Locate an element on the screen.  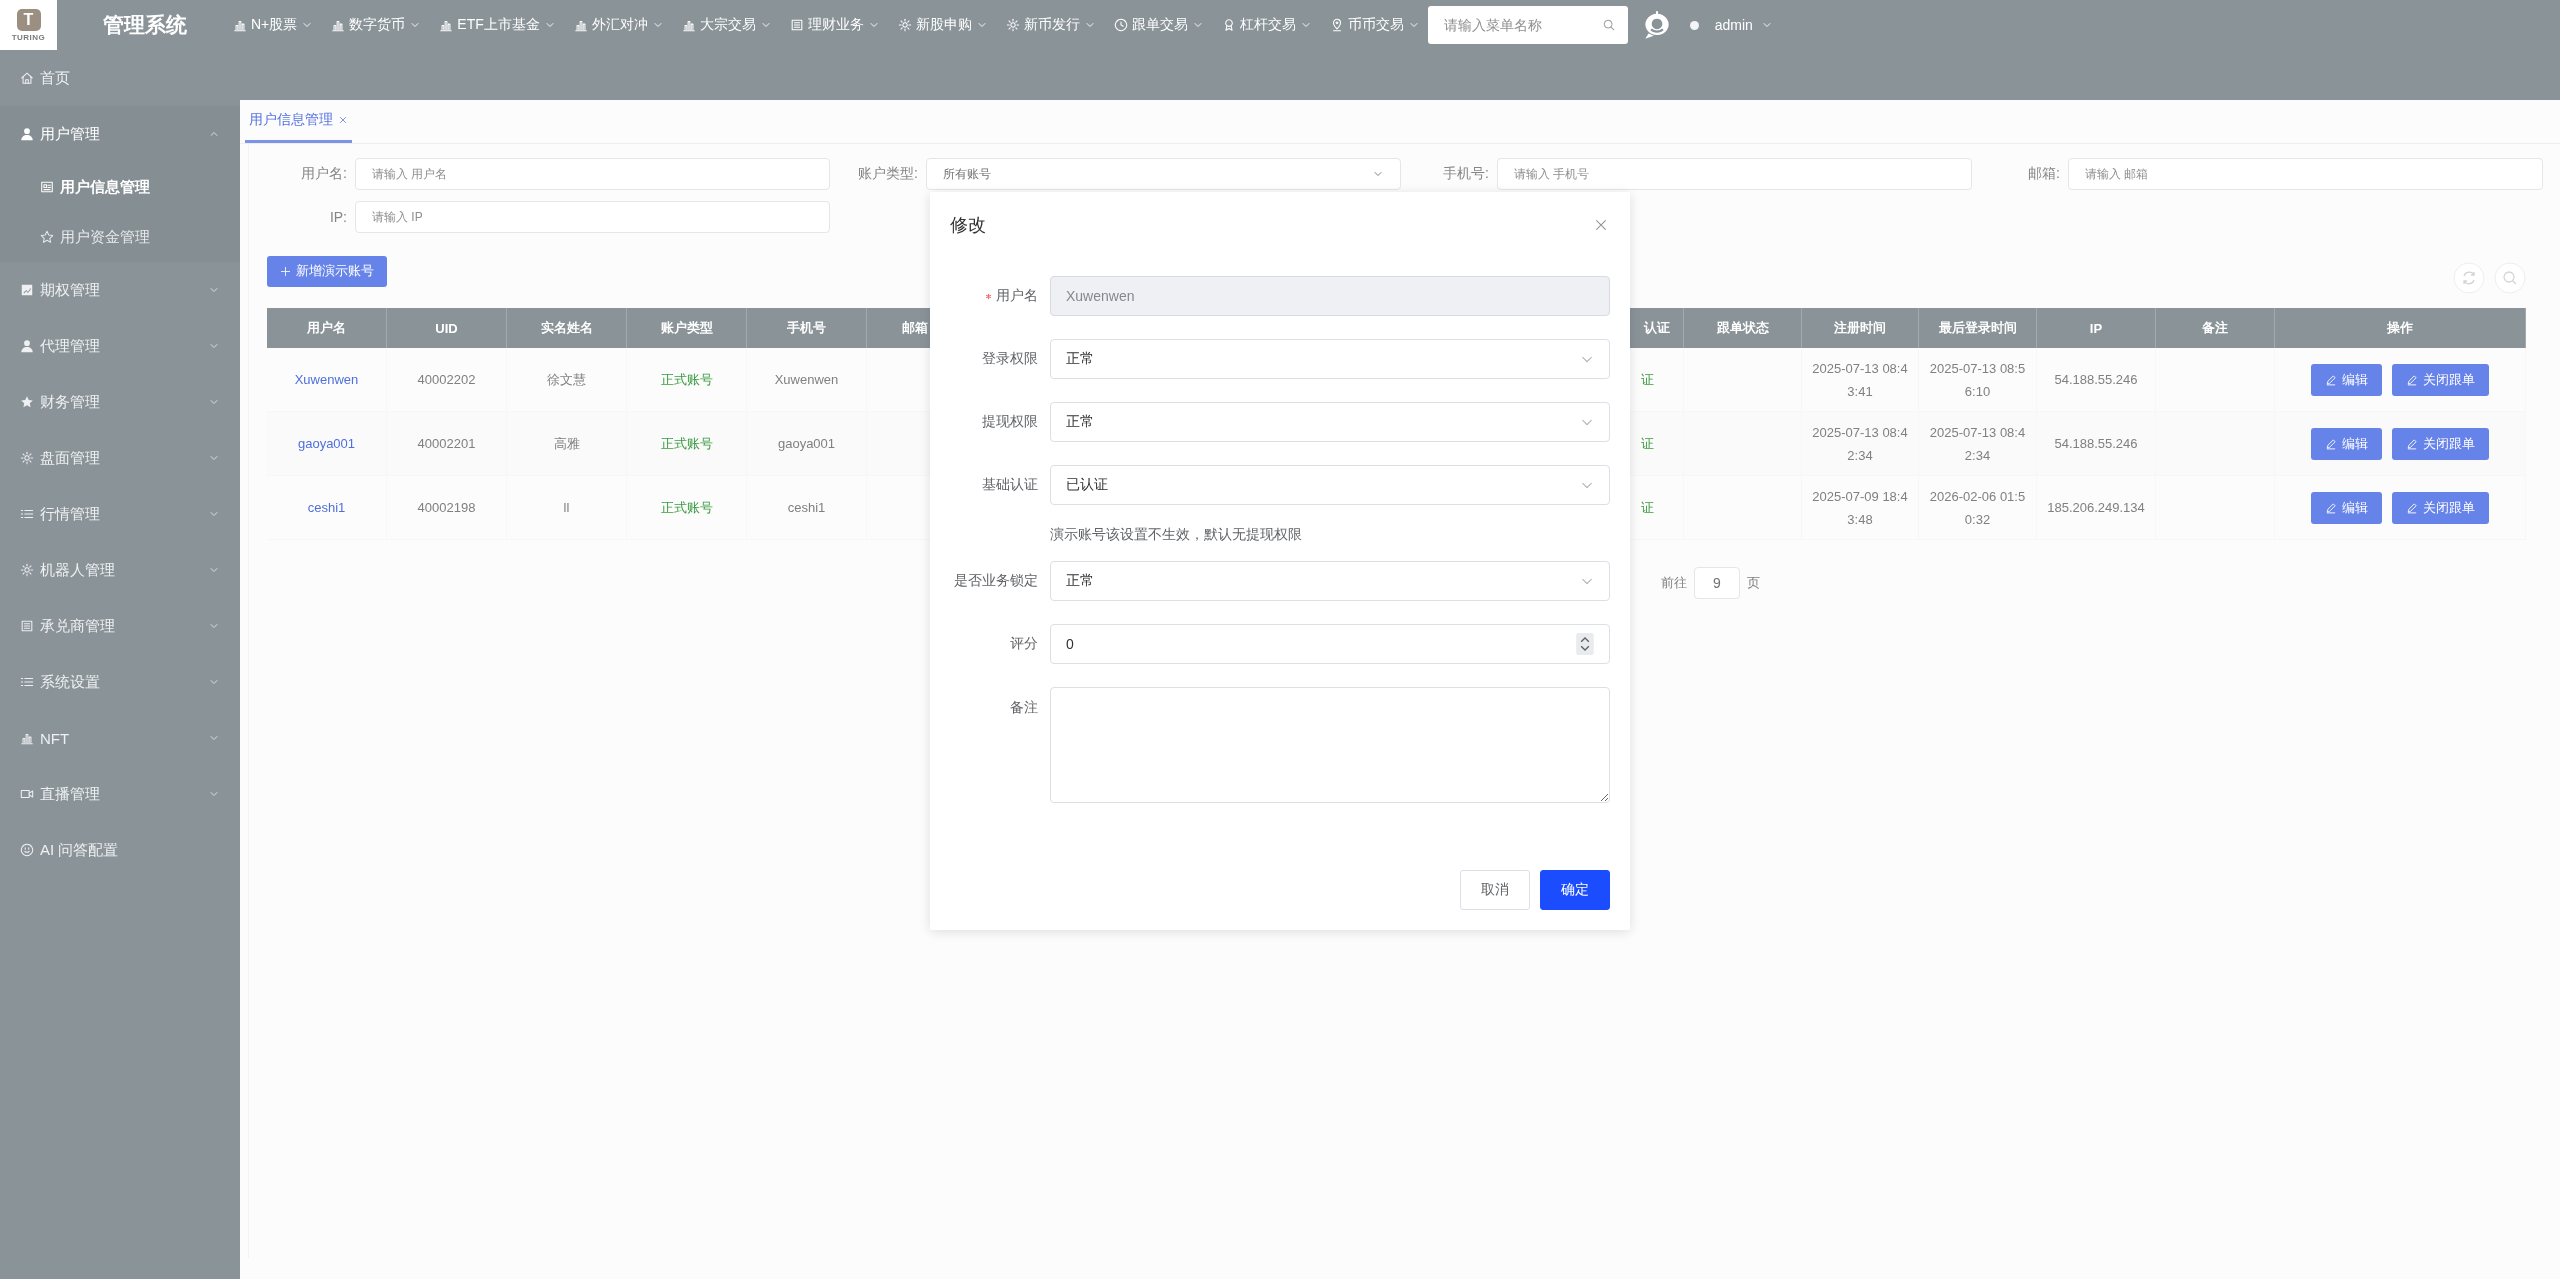
id-card-icon is located at coordinates (47, 187).